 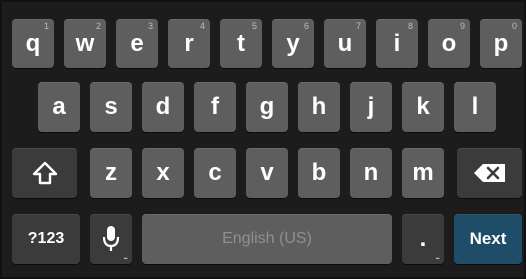 I want to click on key-label: d, so click(x=163, y=106).